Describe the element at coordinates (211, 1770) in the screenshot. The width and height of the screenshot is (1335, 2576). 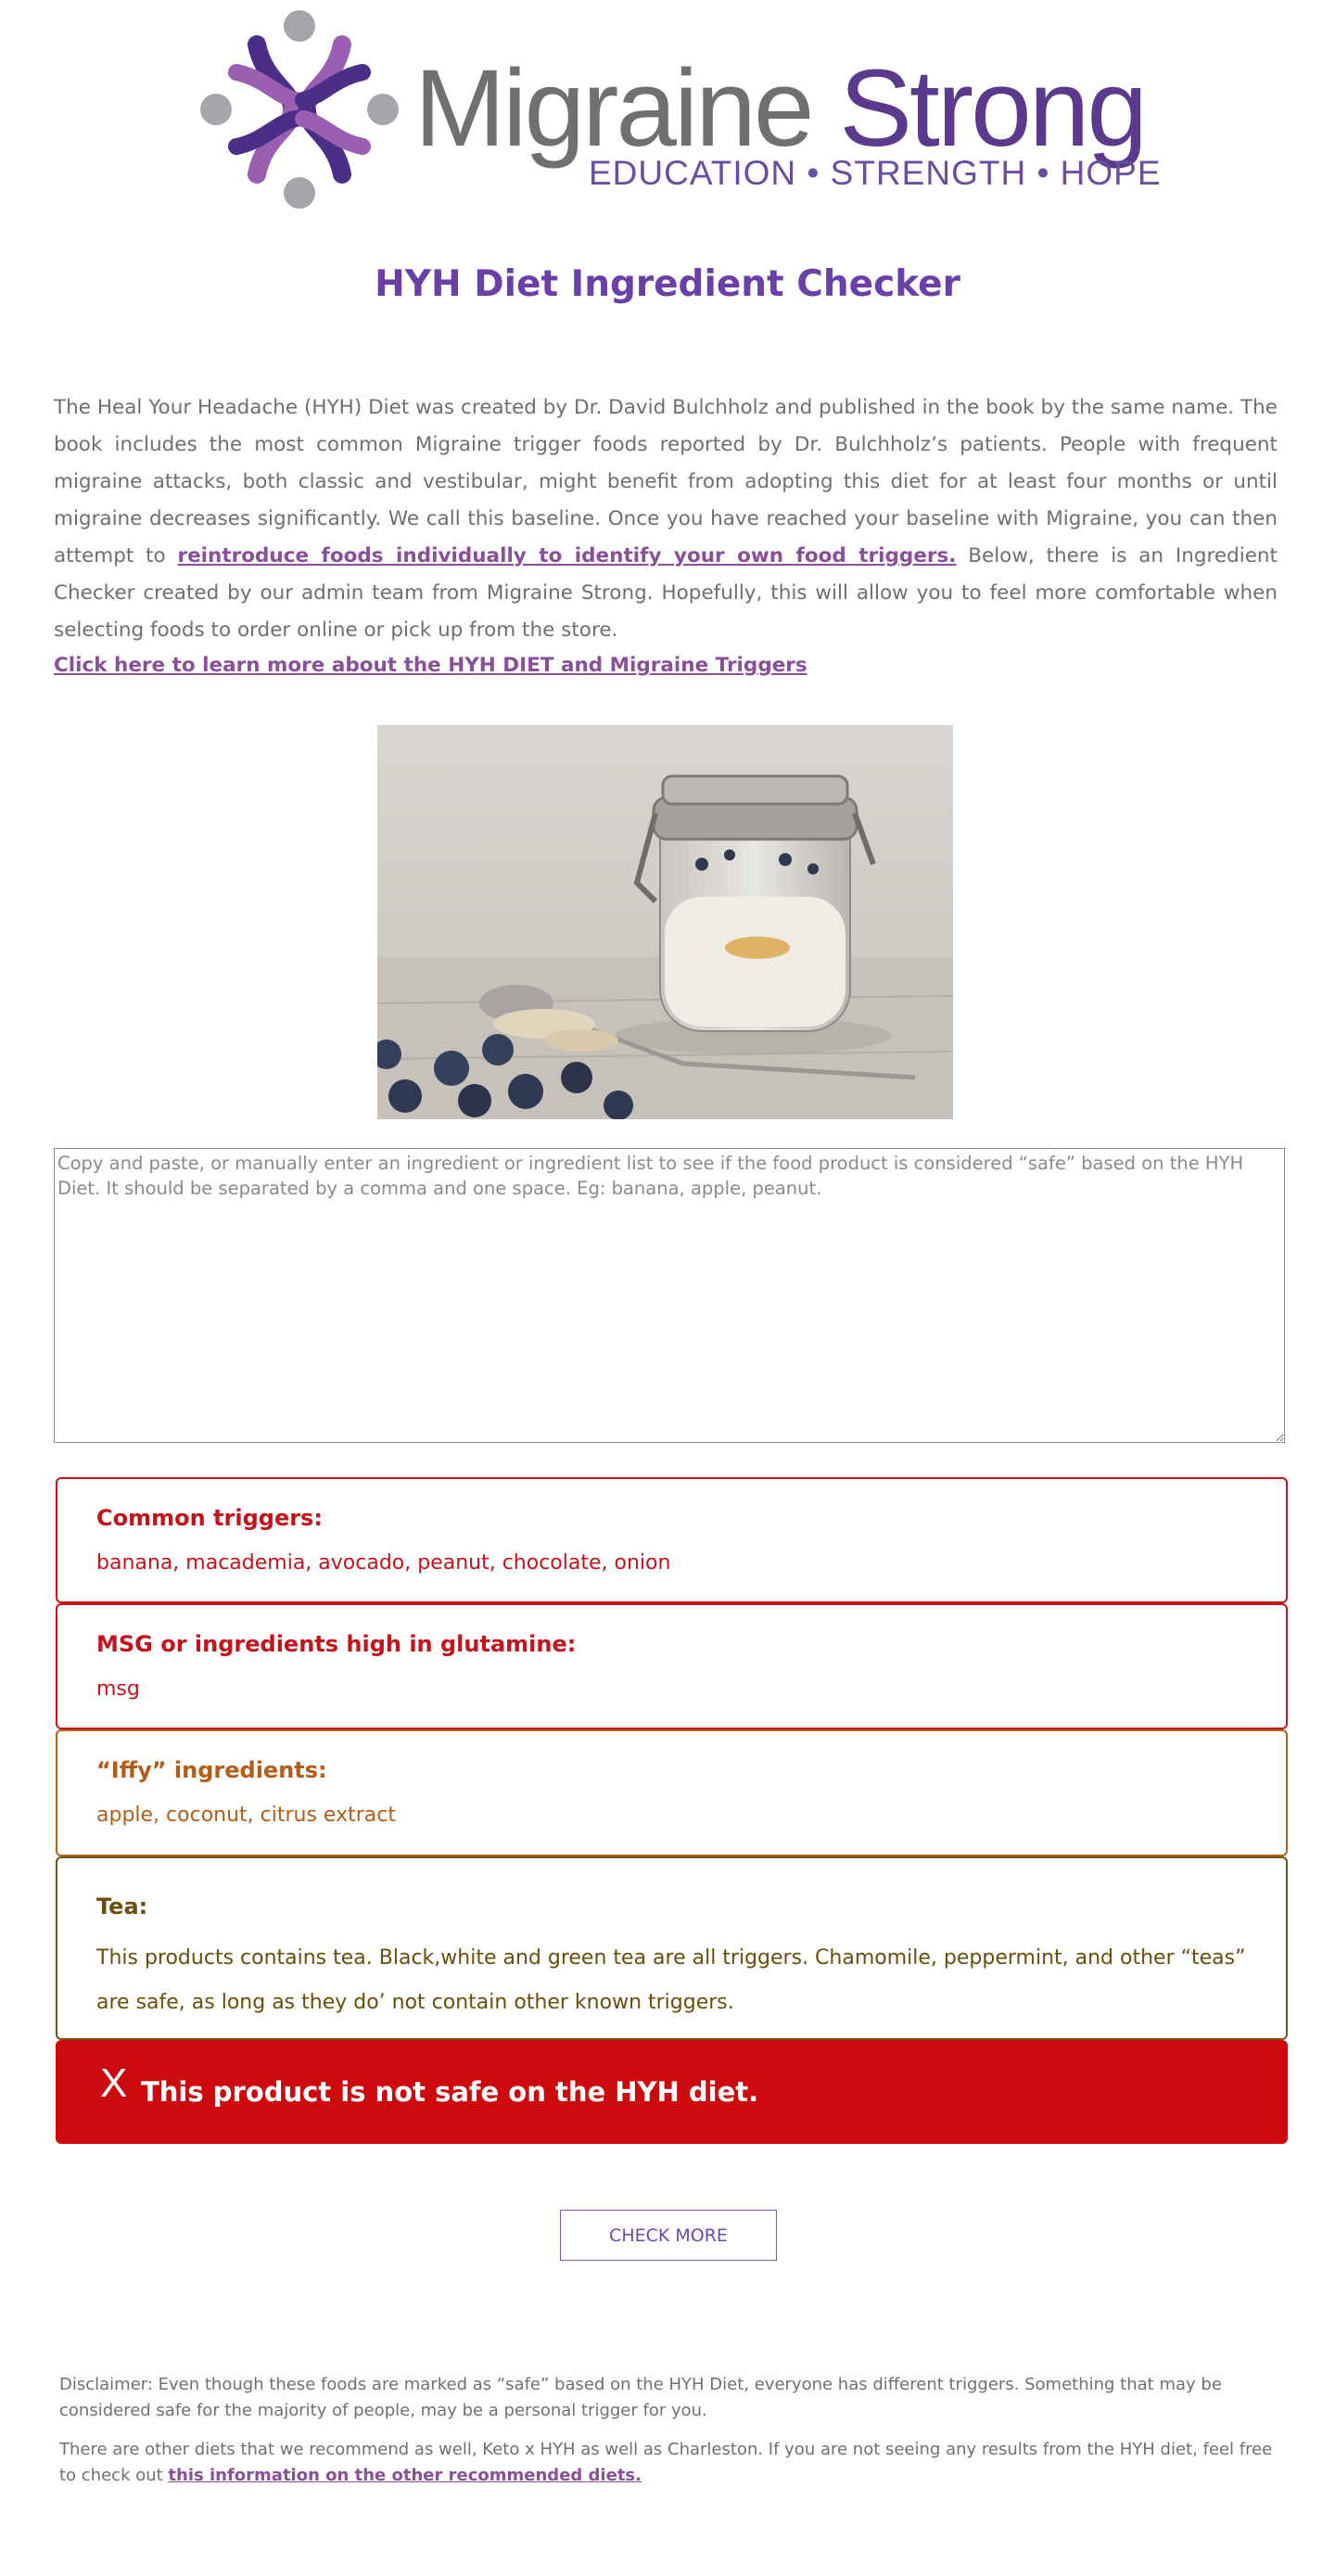
I see `iffy-heading: “Iffy” ingredients:` at that location.